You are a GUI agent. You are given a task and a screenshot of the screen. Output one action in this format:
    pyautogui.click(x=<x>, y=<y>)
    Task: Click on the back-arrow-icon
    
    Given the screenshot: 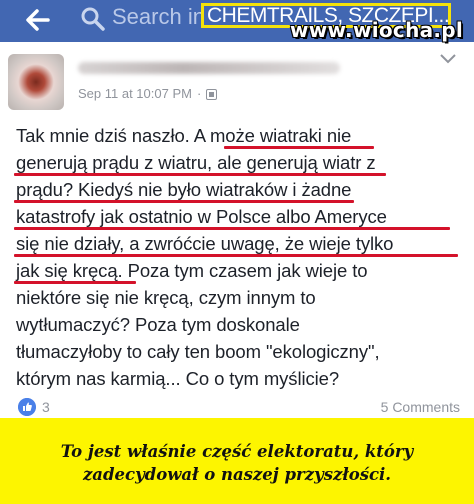 What is the action you would take?
    pyautogui.click(x=37, y=20)
    